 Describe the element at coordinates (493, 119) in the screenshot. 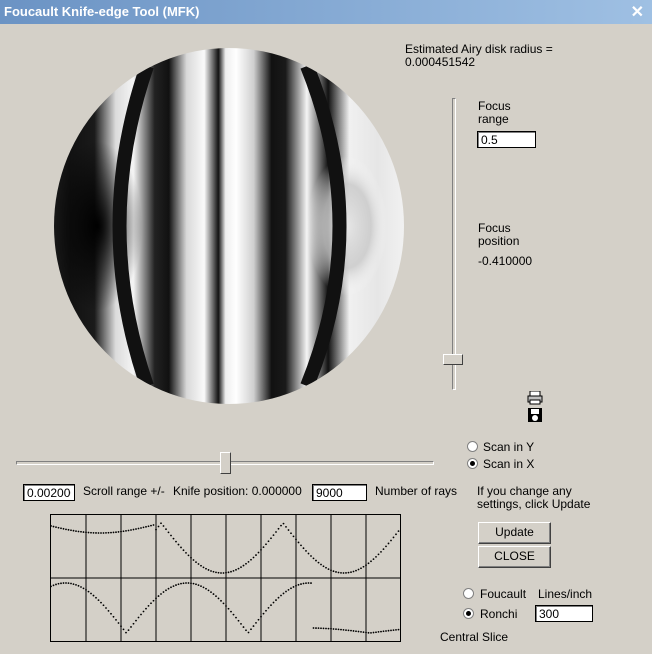

I see `focus-range-label-2: range` at that location.